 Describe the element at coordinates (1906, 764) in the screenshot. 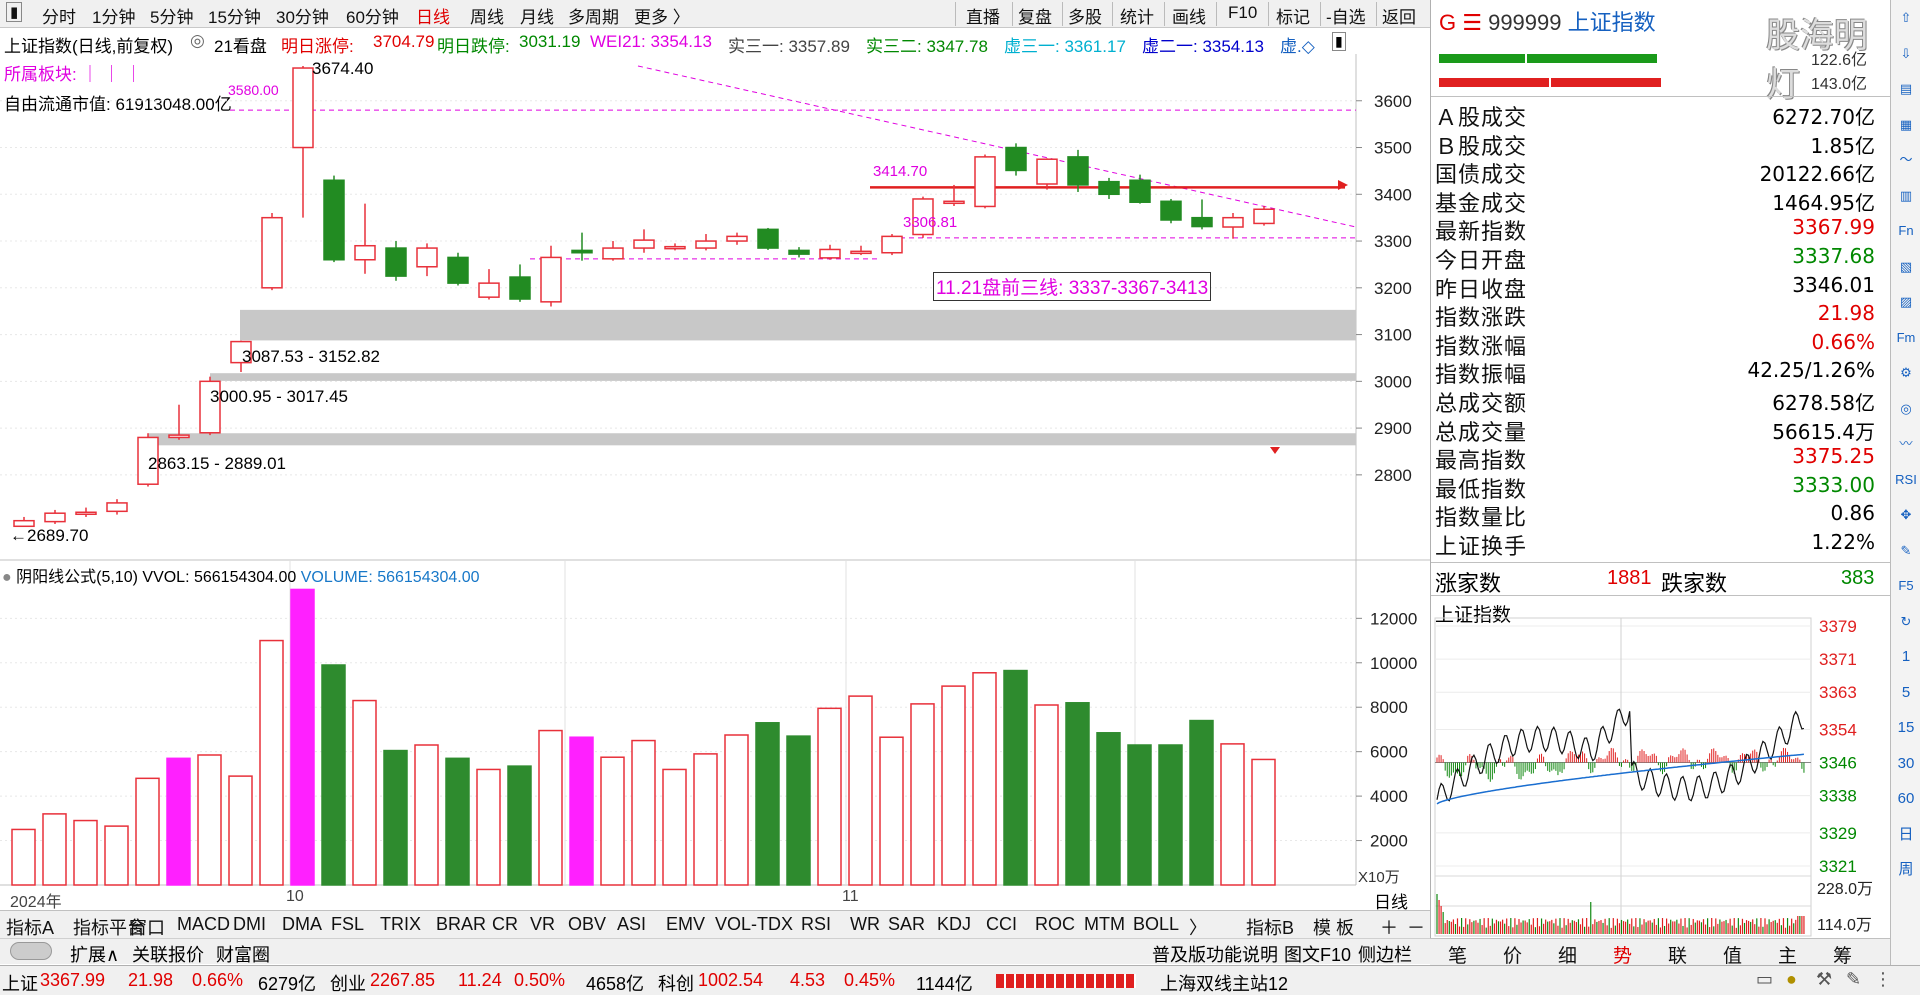

I see `period-30-icon: 30` at that location.